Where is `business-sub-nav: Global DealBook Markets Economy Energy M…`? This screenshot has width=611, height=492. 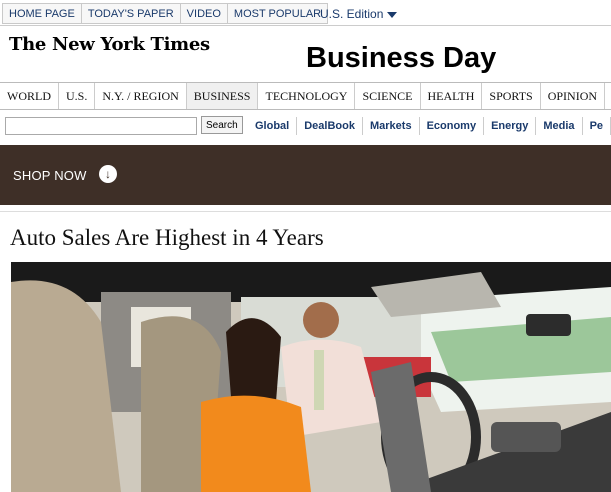 business-sub-nav: Global DealBook Markets Economy Energy M… is located at coordinates (429, 126).